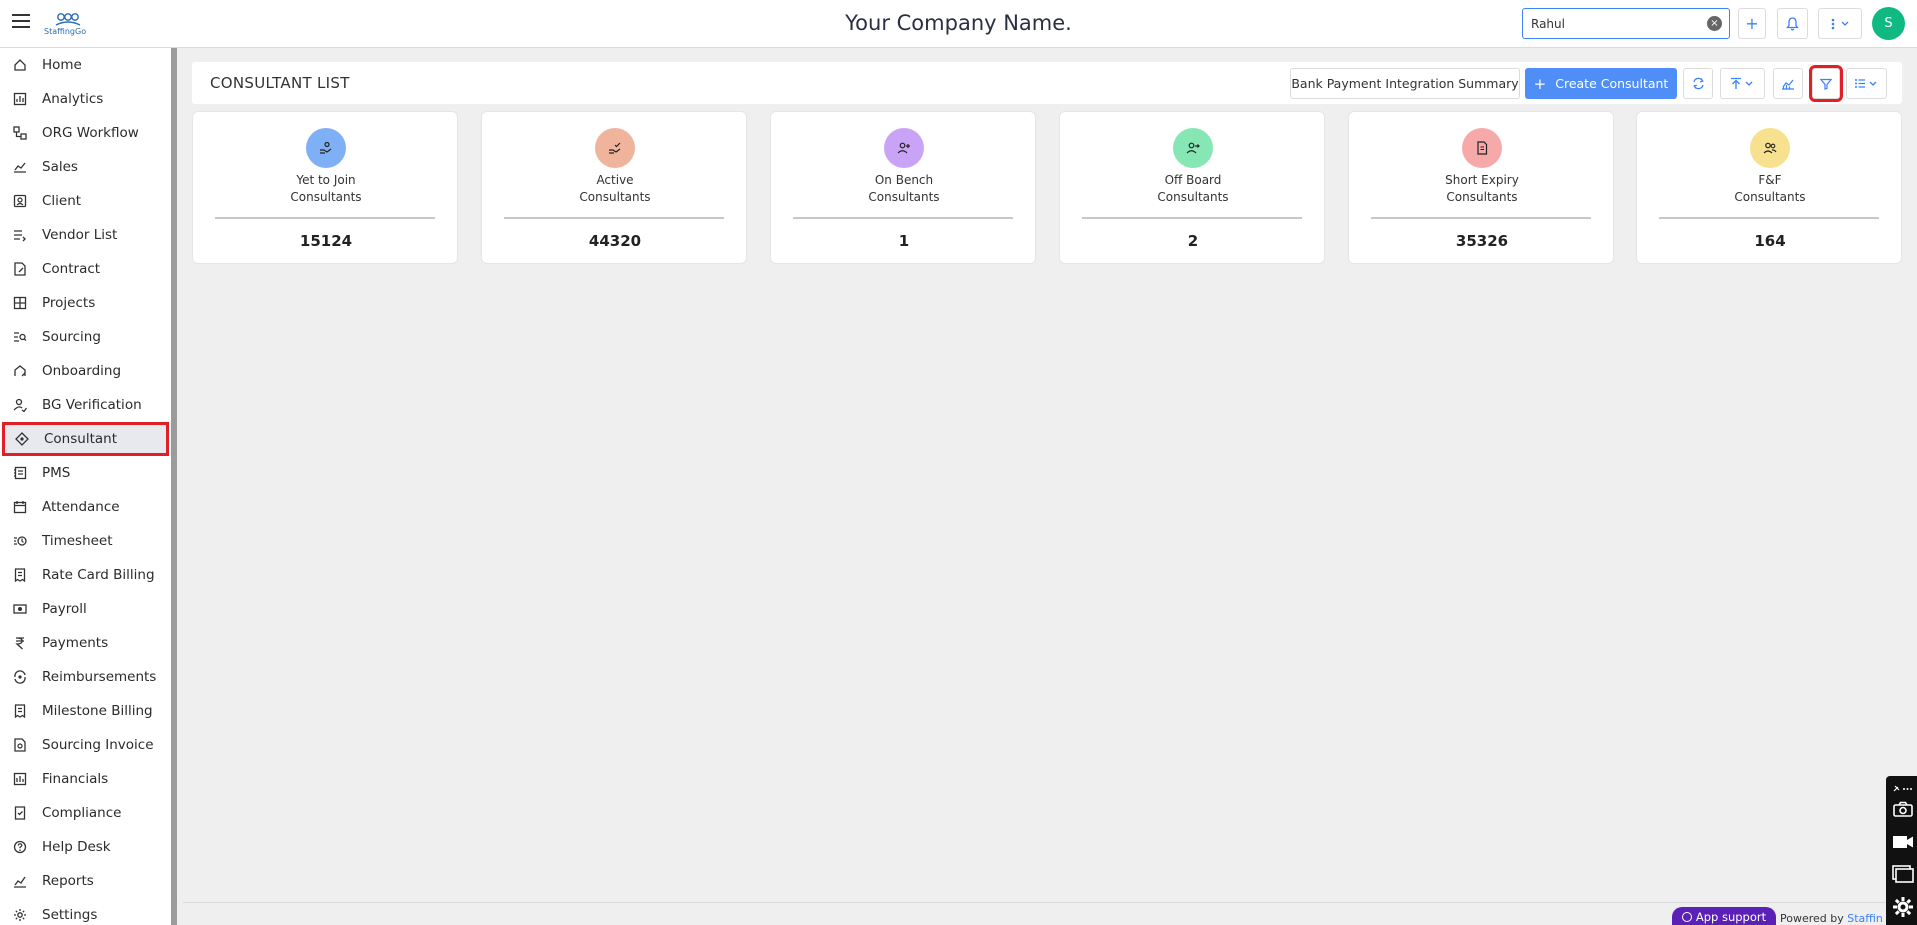  I want to click on client-icon, so click(20, 201).